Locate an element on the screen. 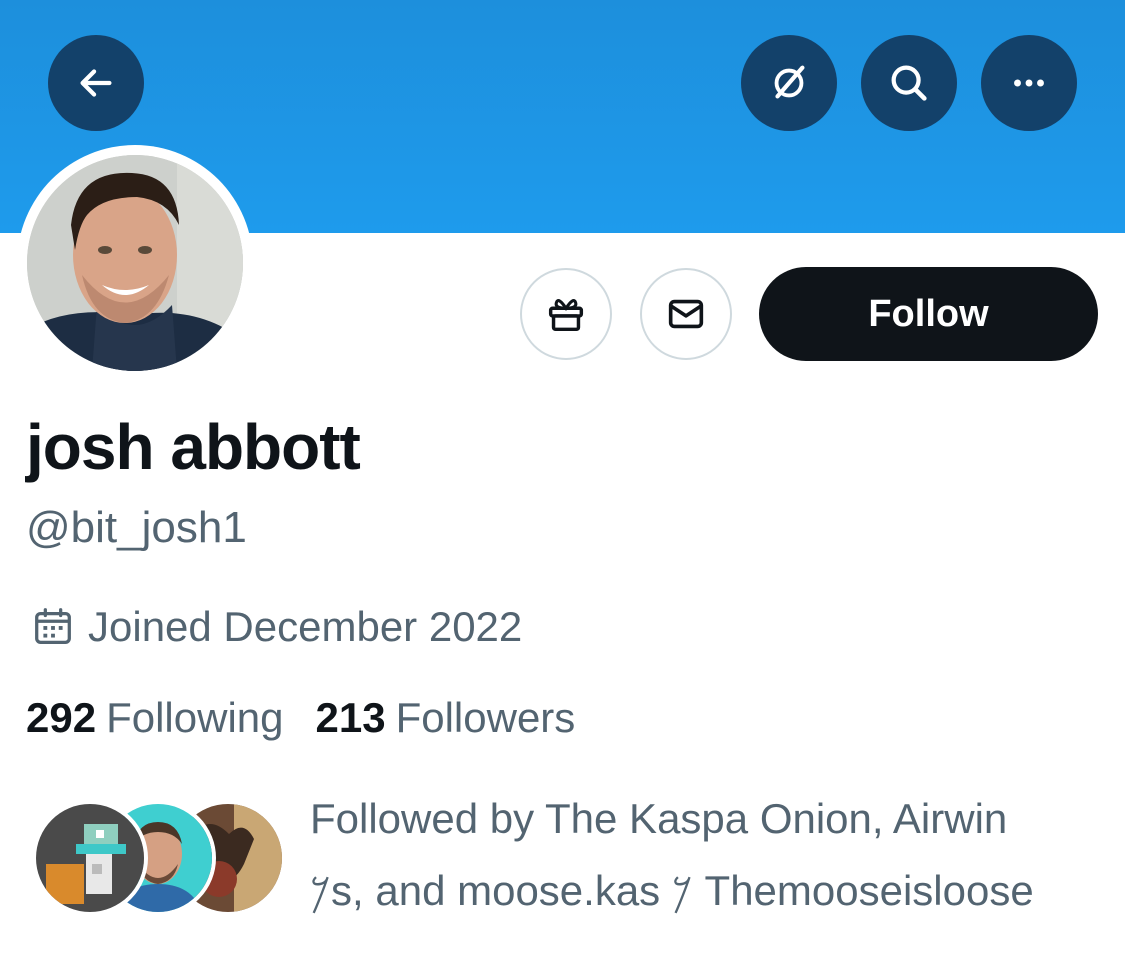  followers-label: Followers is located at coordinates (485, 717).